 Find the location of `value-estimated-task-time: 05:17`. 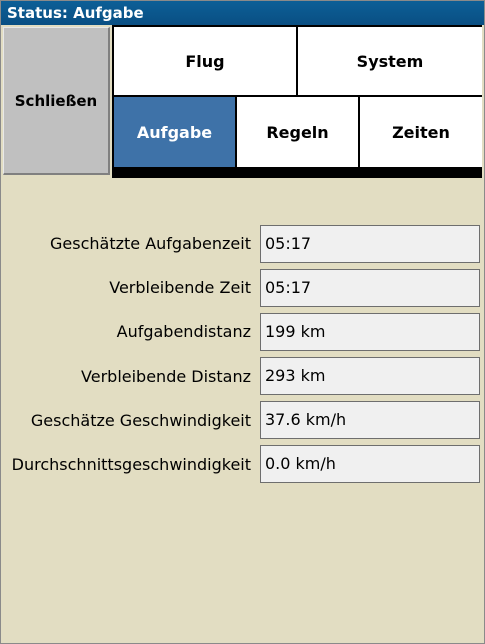

value-estimated-task-time: 05:17 is located at coordinates (370, 244).